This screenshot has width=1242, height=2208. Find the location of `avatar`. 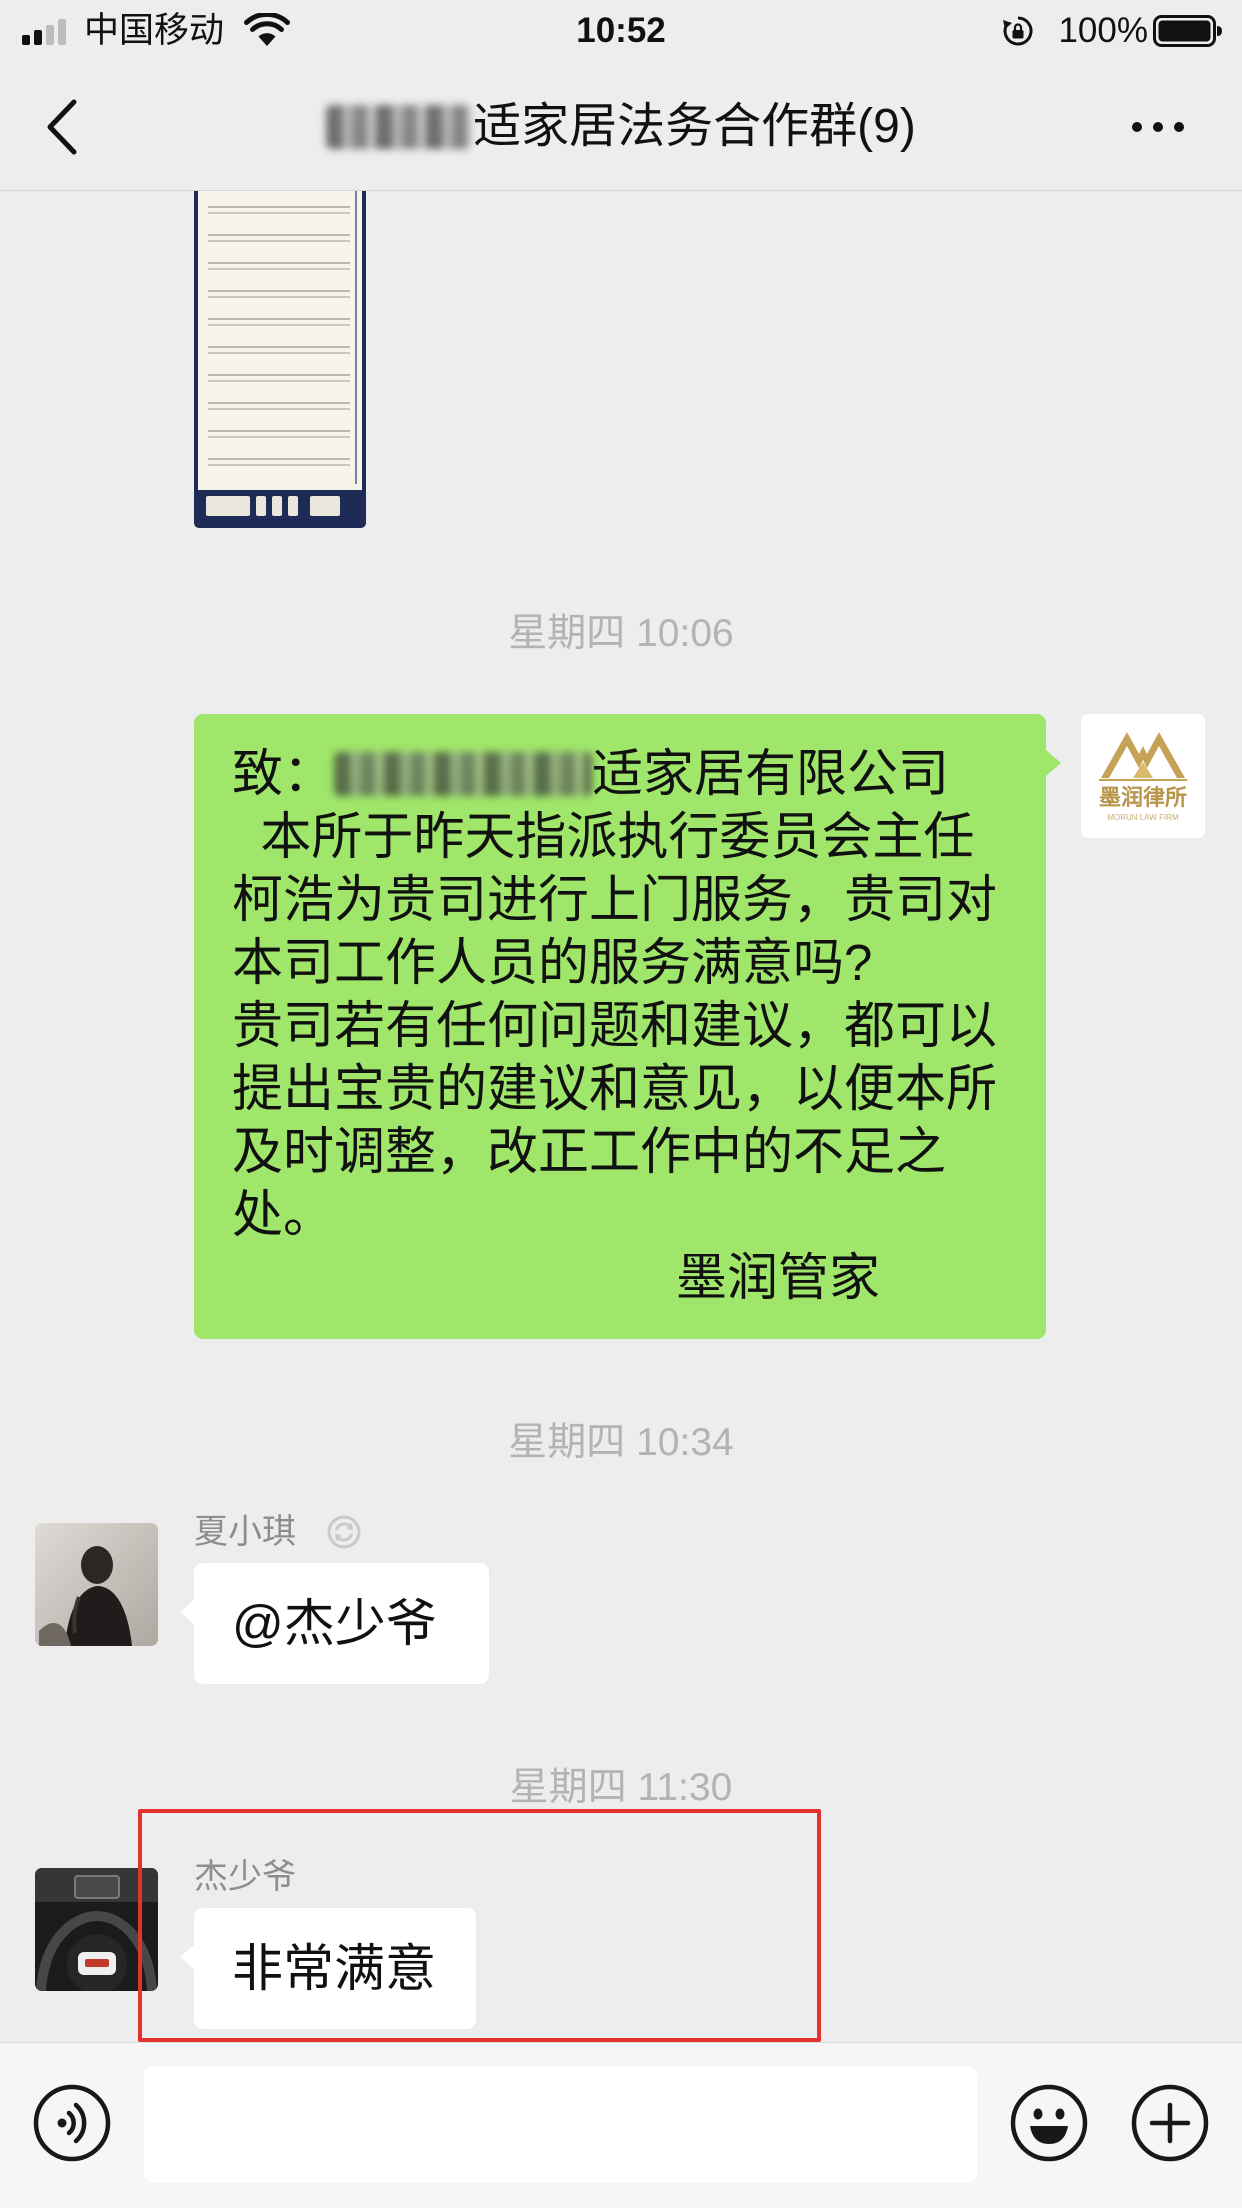

avatar is located at coordinates (96, 1584).